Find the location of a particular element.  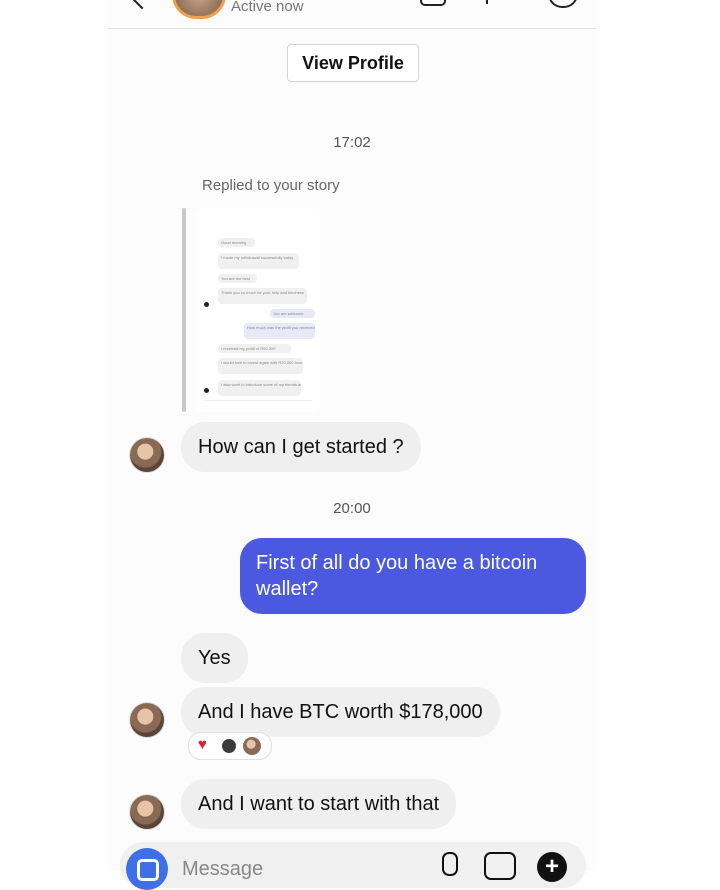

story-line: How much was the profit you received? is located at coordinates (279, 331).